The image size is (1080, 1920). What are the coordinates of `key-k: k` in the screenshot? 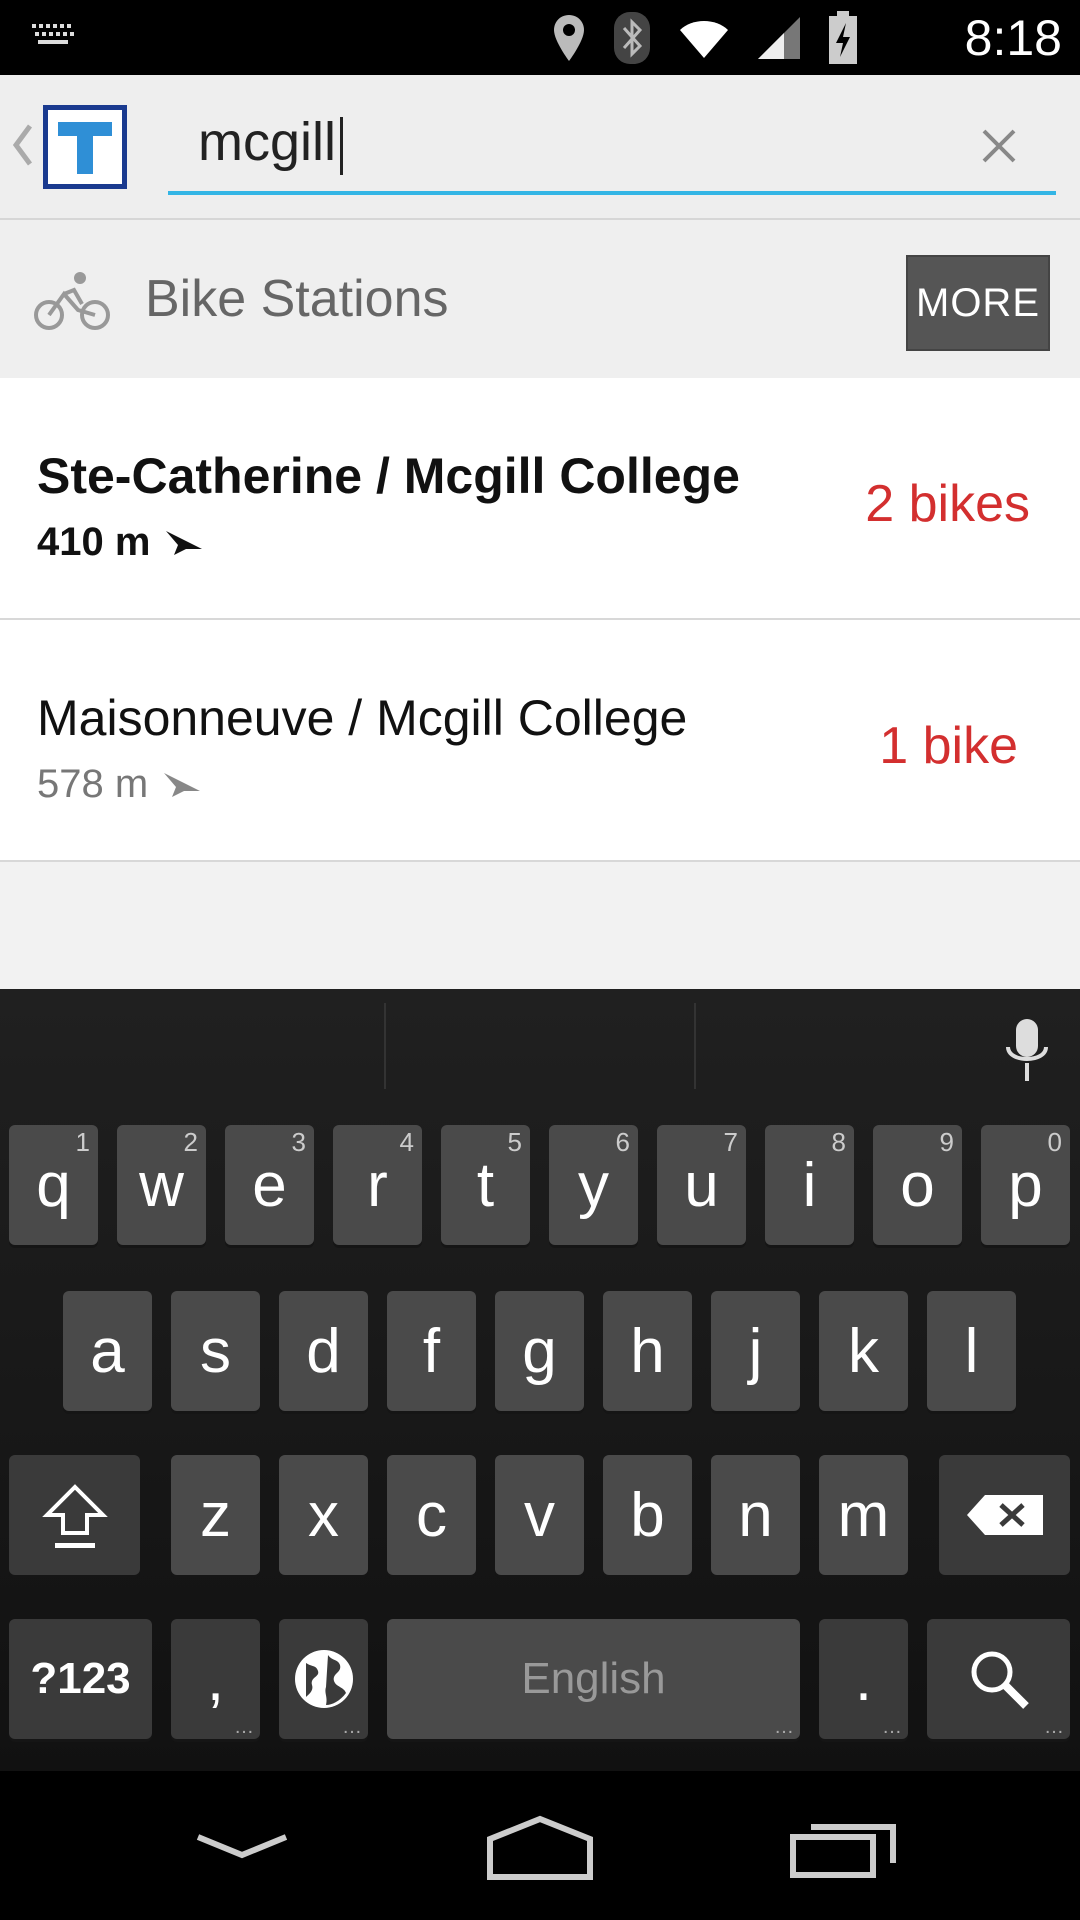 It's located at (863, 1351).